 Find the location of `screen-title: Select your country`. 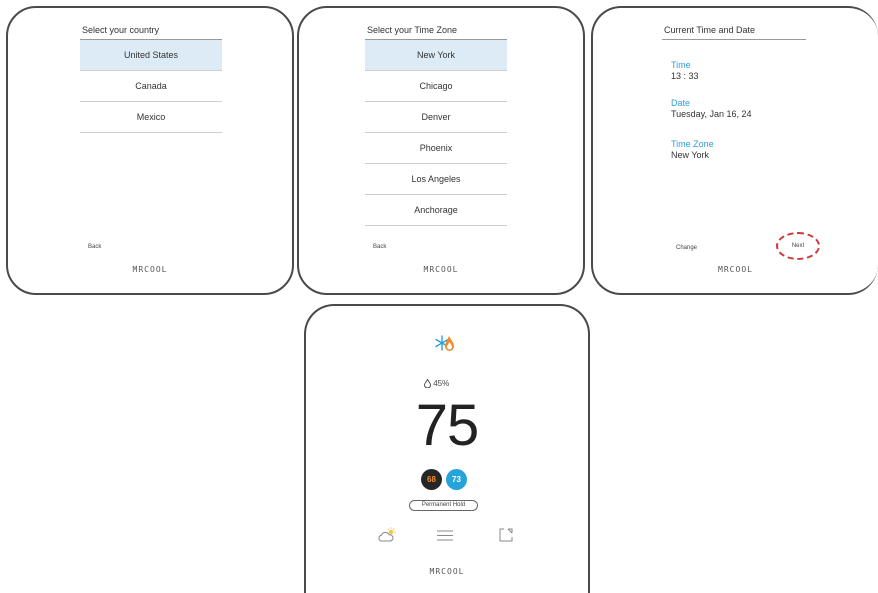

screen-title: Select your country is located at coordinates (121, 30).